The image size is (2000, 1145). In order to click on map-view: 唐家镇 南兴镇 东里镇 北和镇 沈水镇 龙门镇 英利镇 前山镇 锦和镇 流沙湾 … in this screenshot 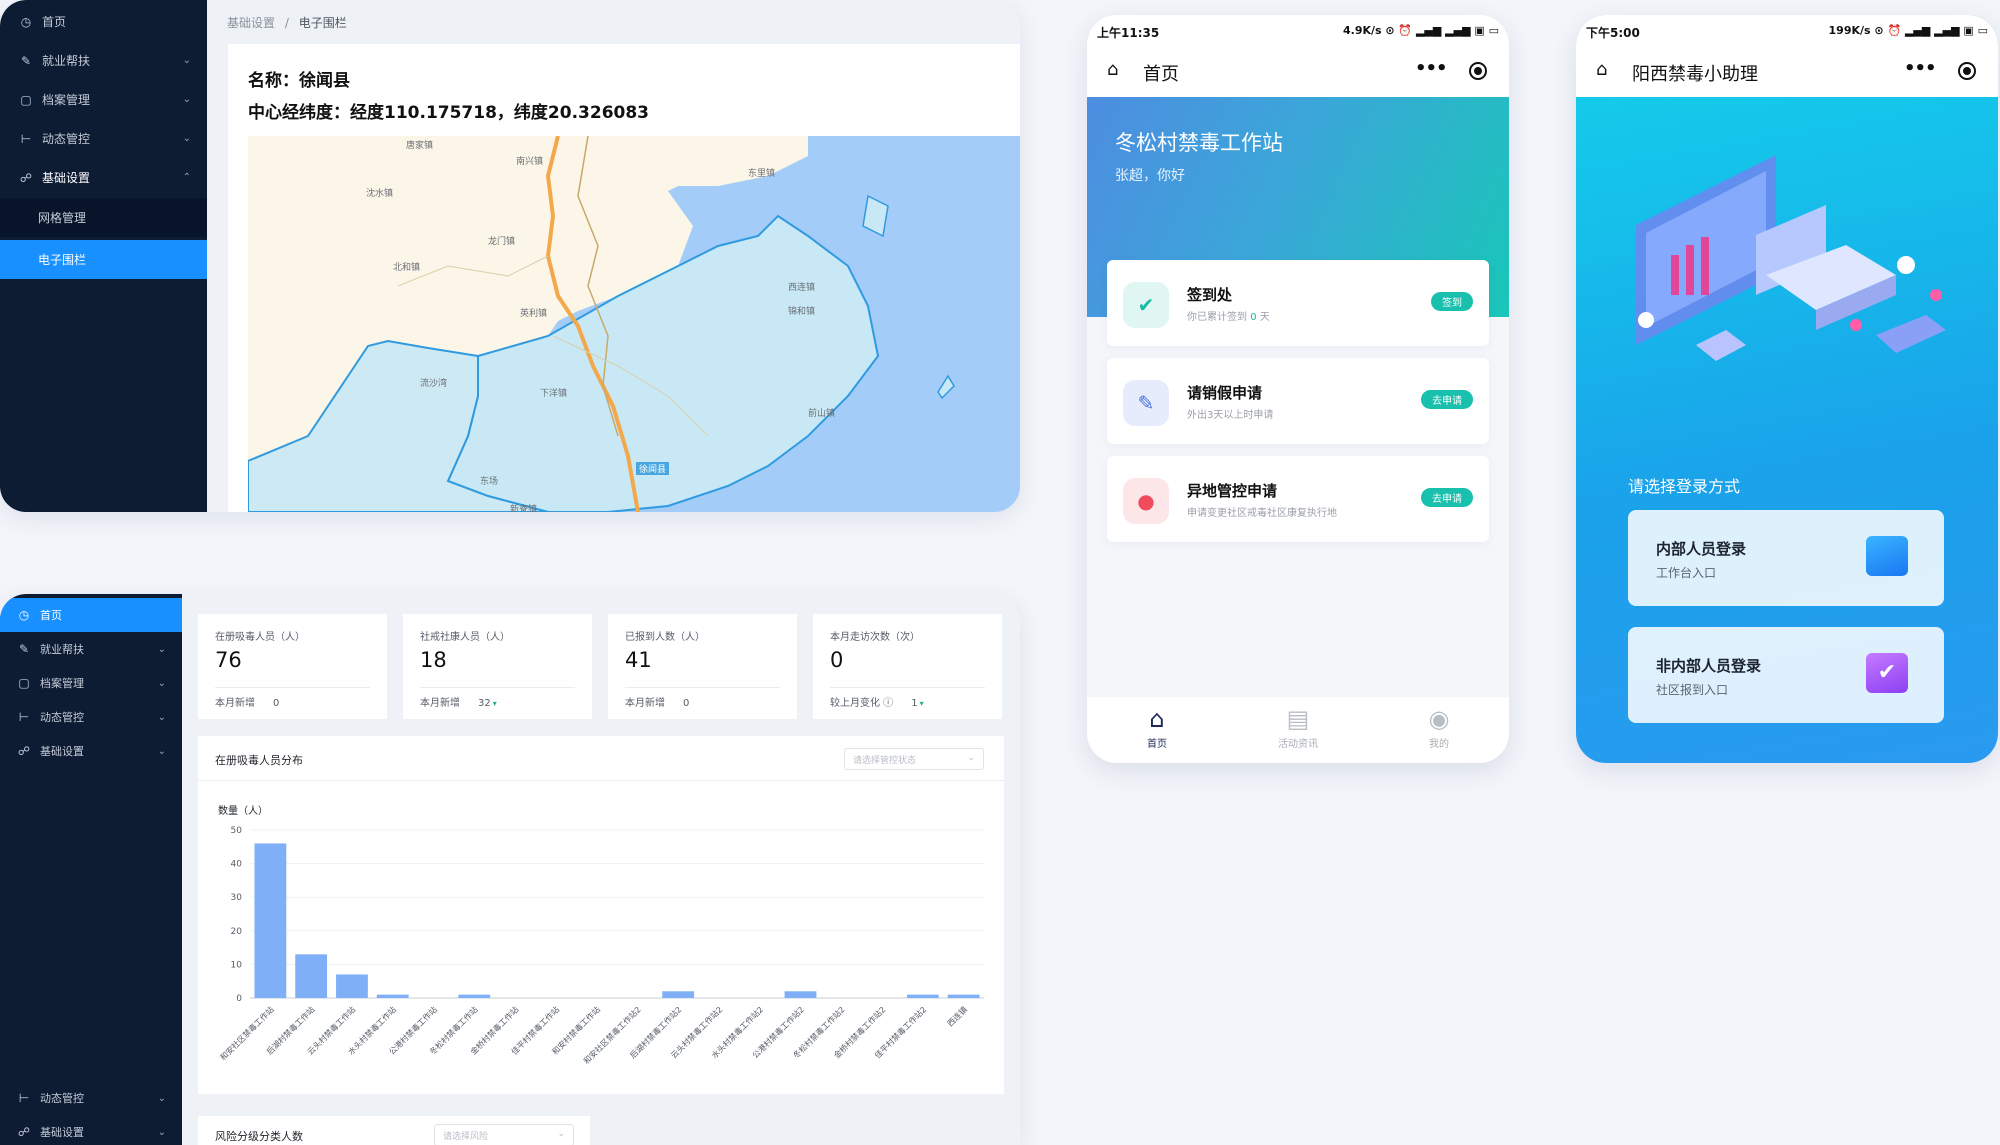, I will do `click(634, 324)`.